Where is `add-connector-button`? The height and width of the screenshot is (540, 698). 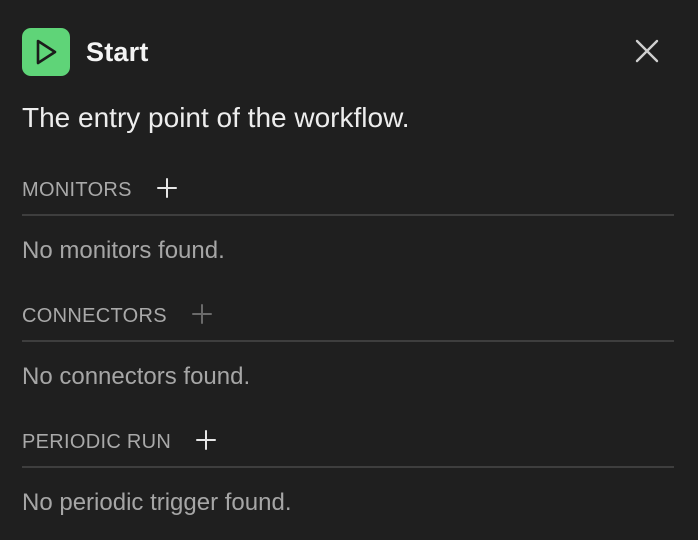 add-connector-button is located at coordinates (202, 316).